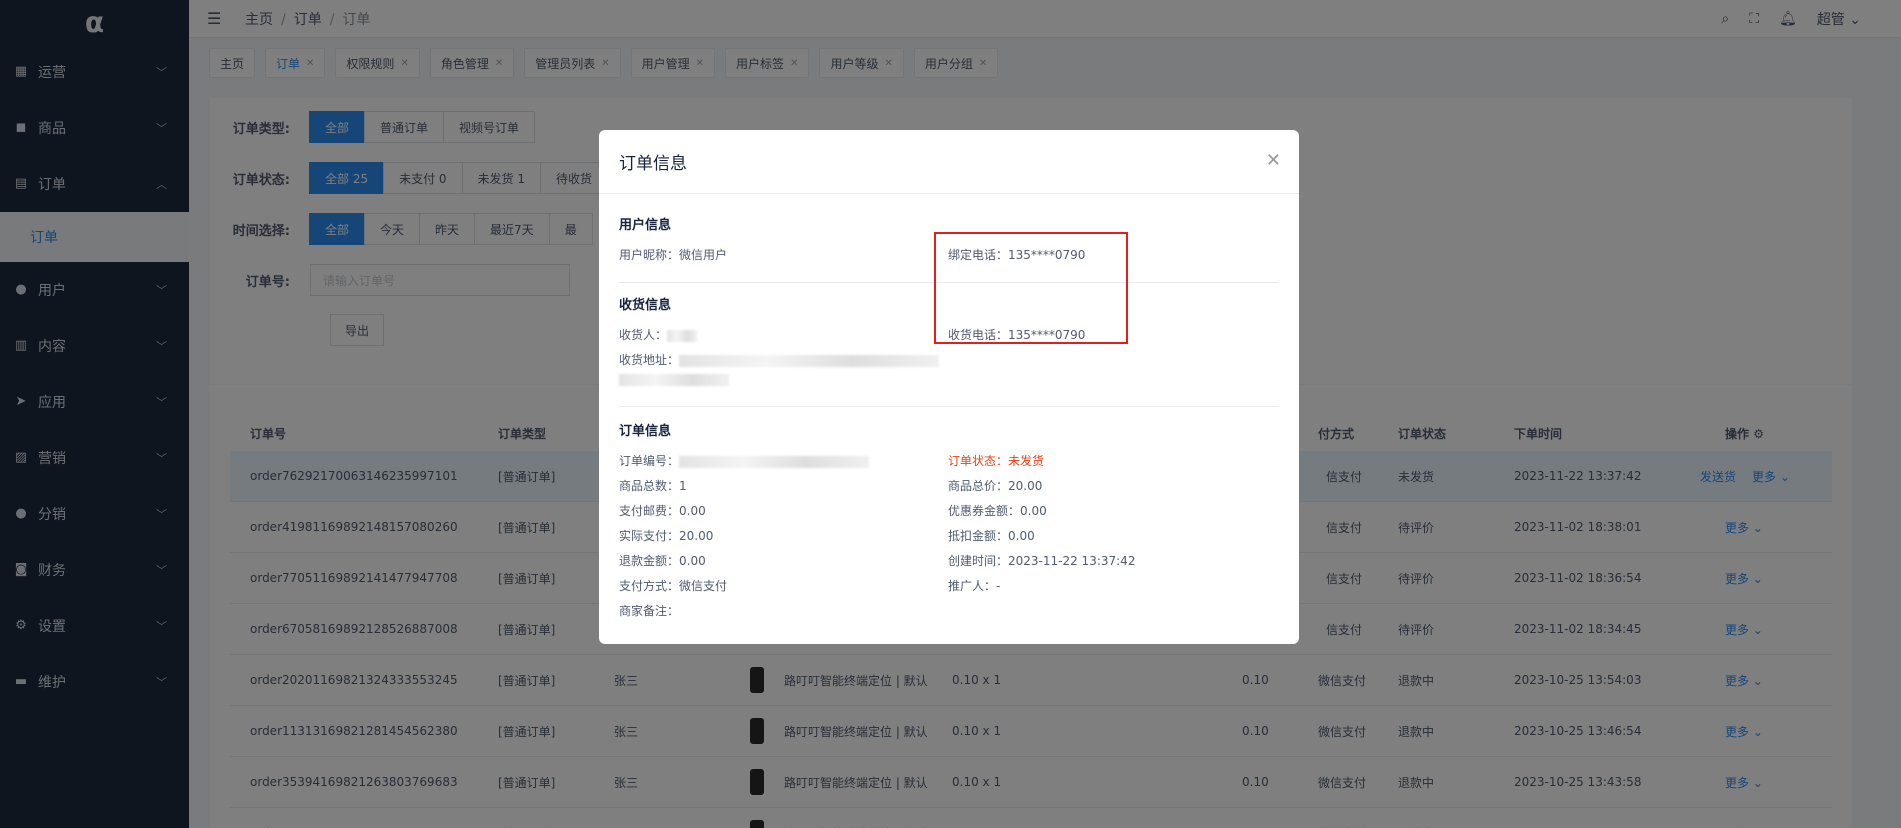 This screenshot has width=1901, height=828. I want to click on address: 收货地址：, so click(779, 359).